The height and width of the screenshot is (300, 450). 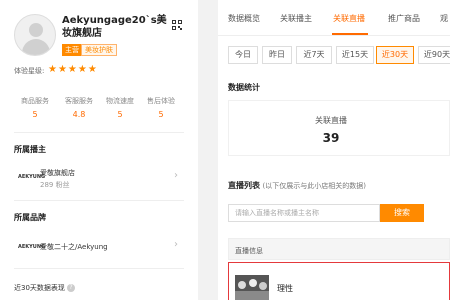 What do you see at coordinates (244, 185) in the screenshot?
I see `live-list-title: 直播列表` at bounding box center [244, 185].